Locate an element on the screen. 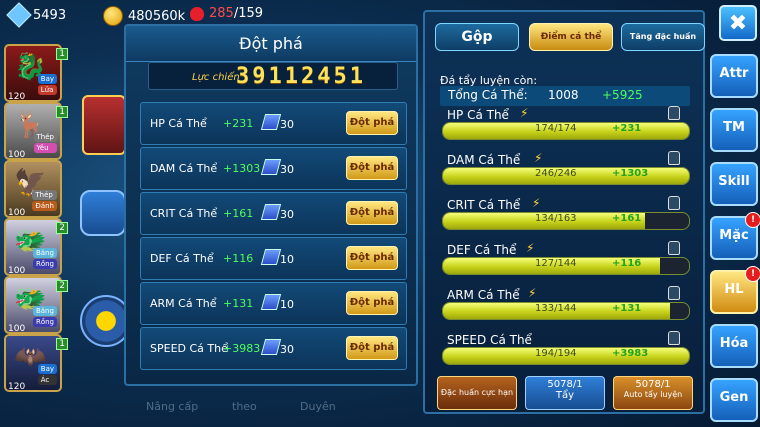 The image size is (760, 427). stat-row: CRIT Cá Thể ⚡ 134/163 +161 is located at coordinates (565, 219).